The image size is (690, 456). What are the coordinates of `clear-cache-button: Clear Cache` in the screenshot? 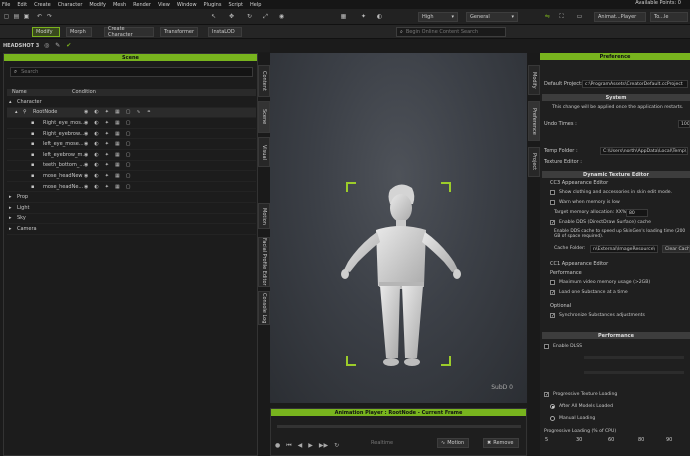 It's located at (676, 249).